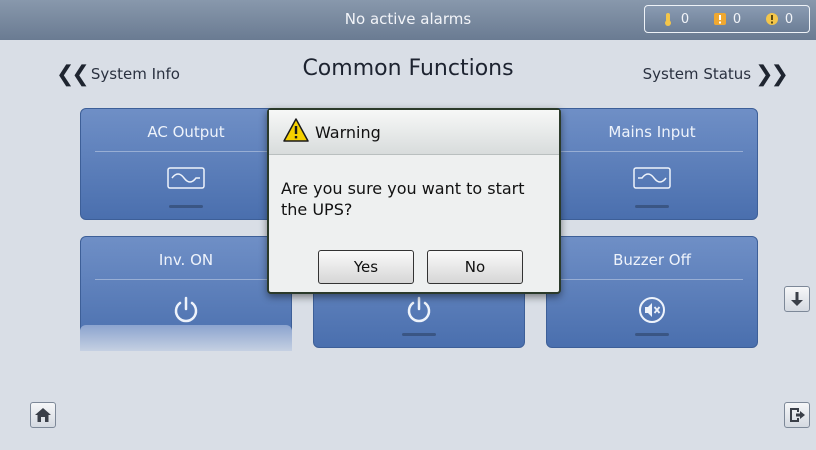 Image resolution: width=816 pixels, height=450 pixels. I want to click on nav-next-system-status: System Status ❯❯, so click(716, 74).